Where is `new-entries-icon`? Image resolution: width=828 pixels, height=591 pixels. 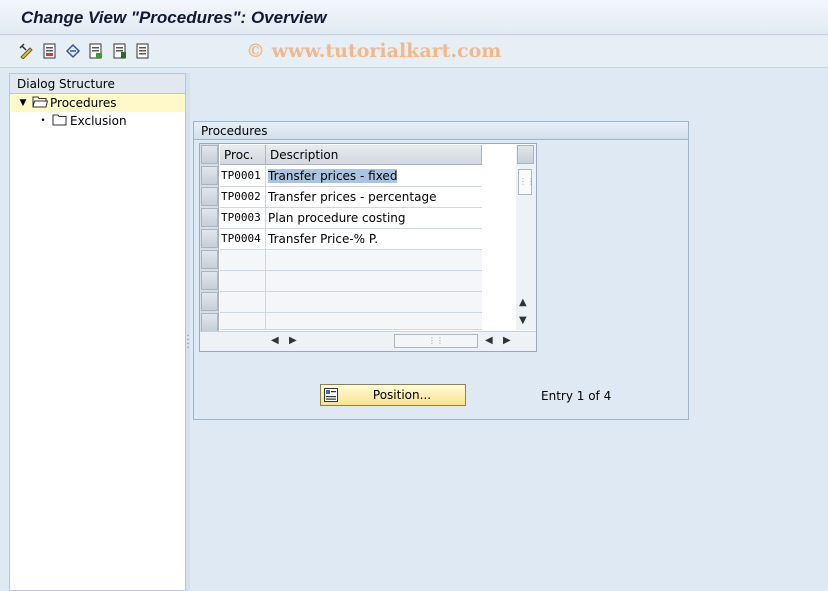
new-entries-icon is located at coordinates (50, 51).